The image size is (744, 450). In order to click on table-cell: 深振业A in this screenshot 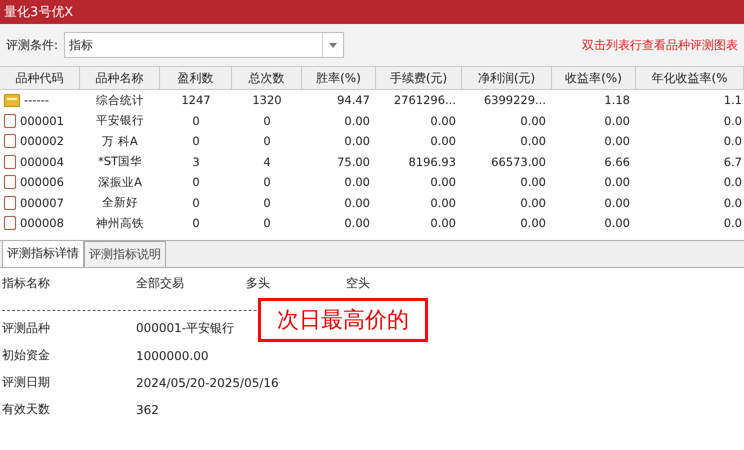, I will do `click(120, 181)`.